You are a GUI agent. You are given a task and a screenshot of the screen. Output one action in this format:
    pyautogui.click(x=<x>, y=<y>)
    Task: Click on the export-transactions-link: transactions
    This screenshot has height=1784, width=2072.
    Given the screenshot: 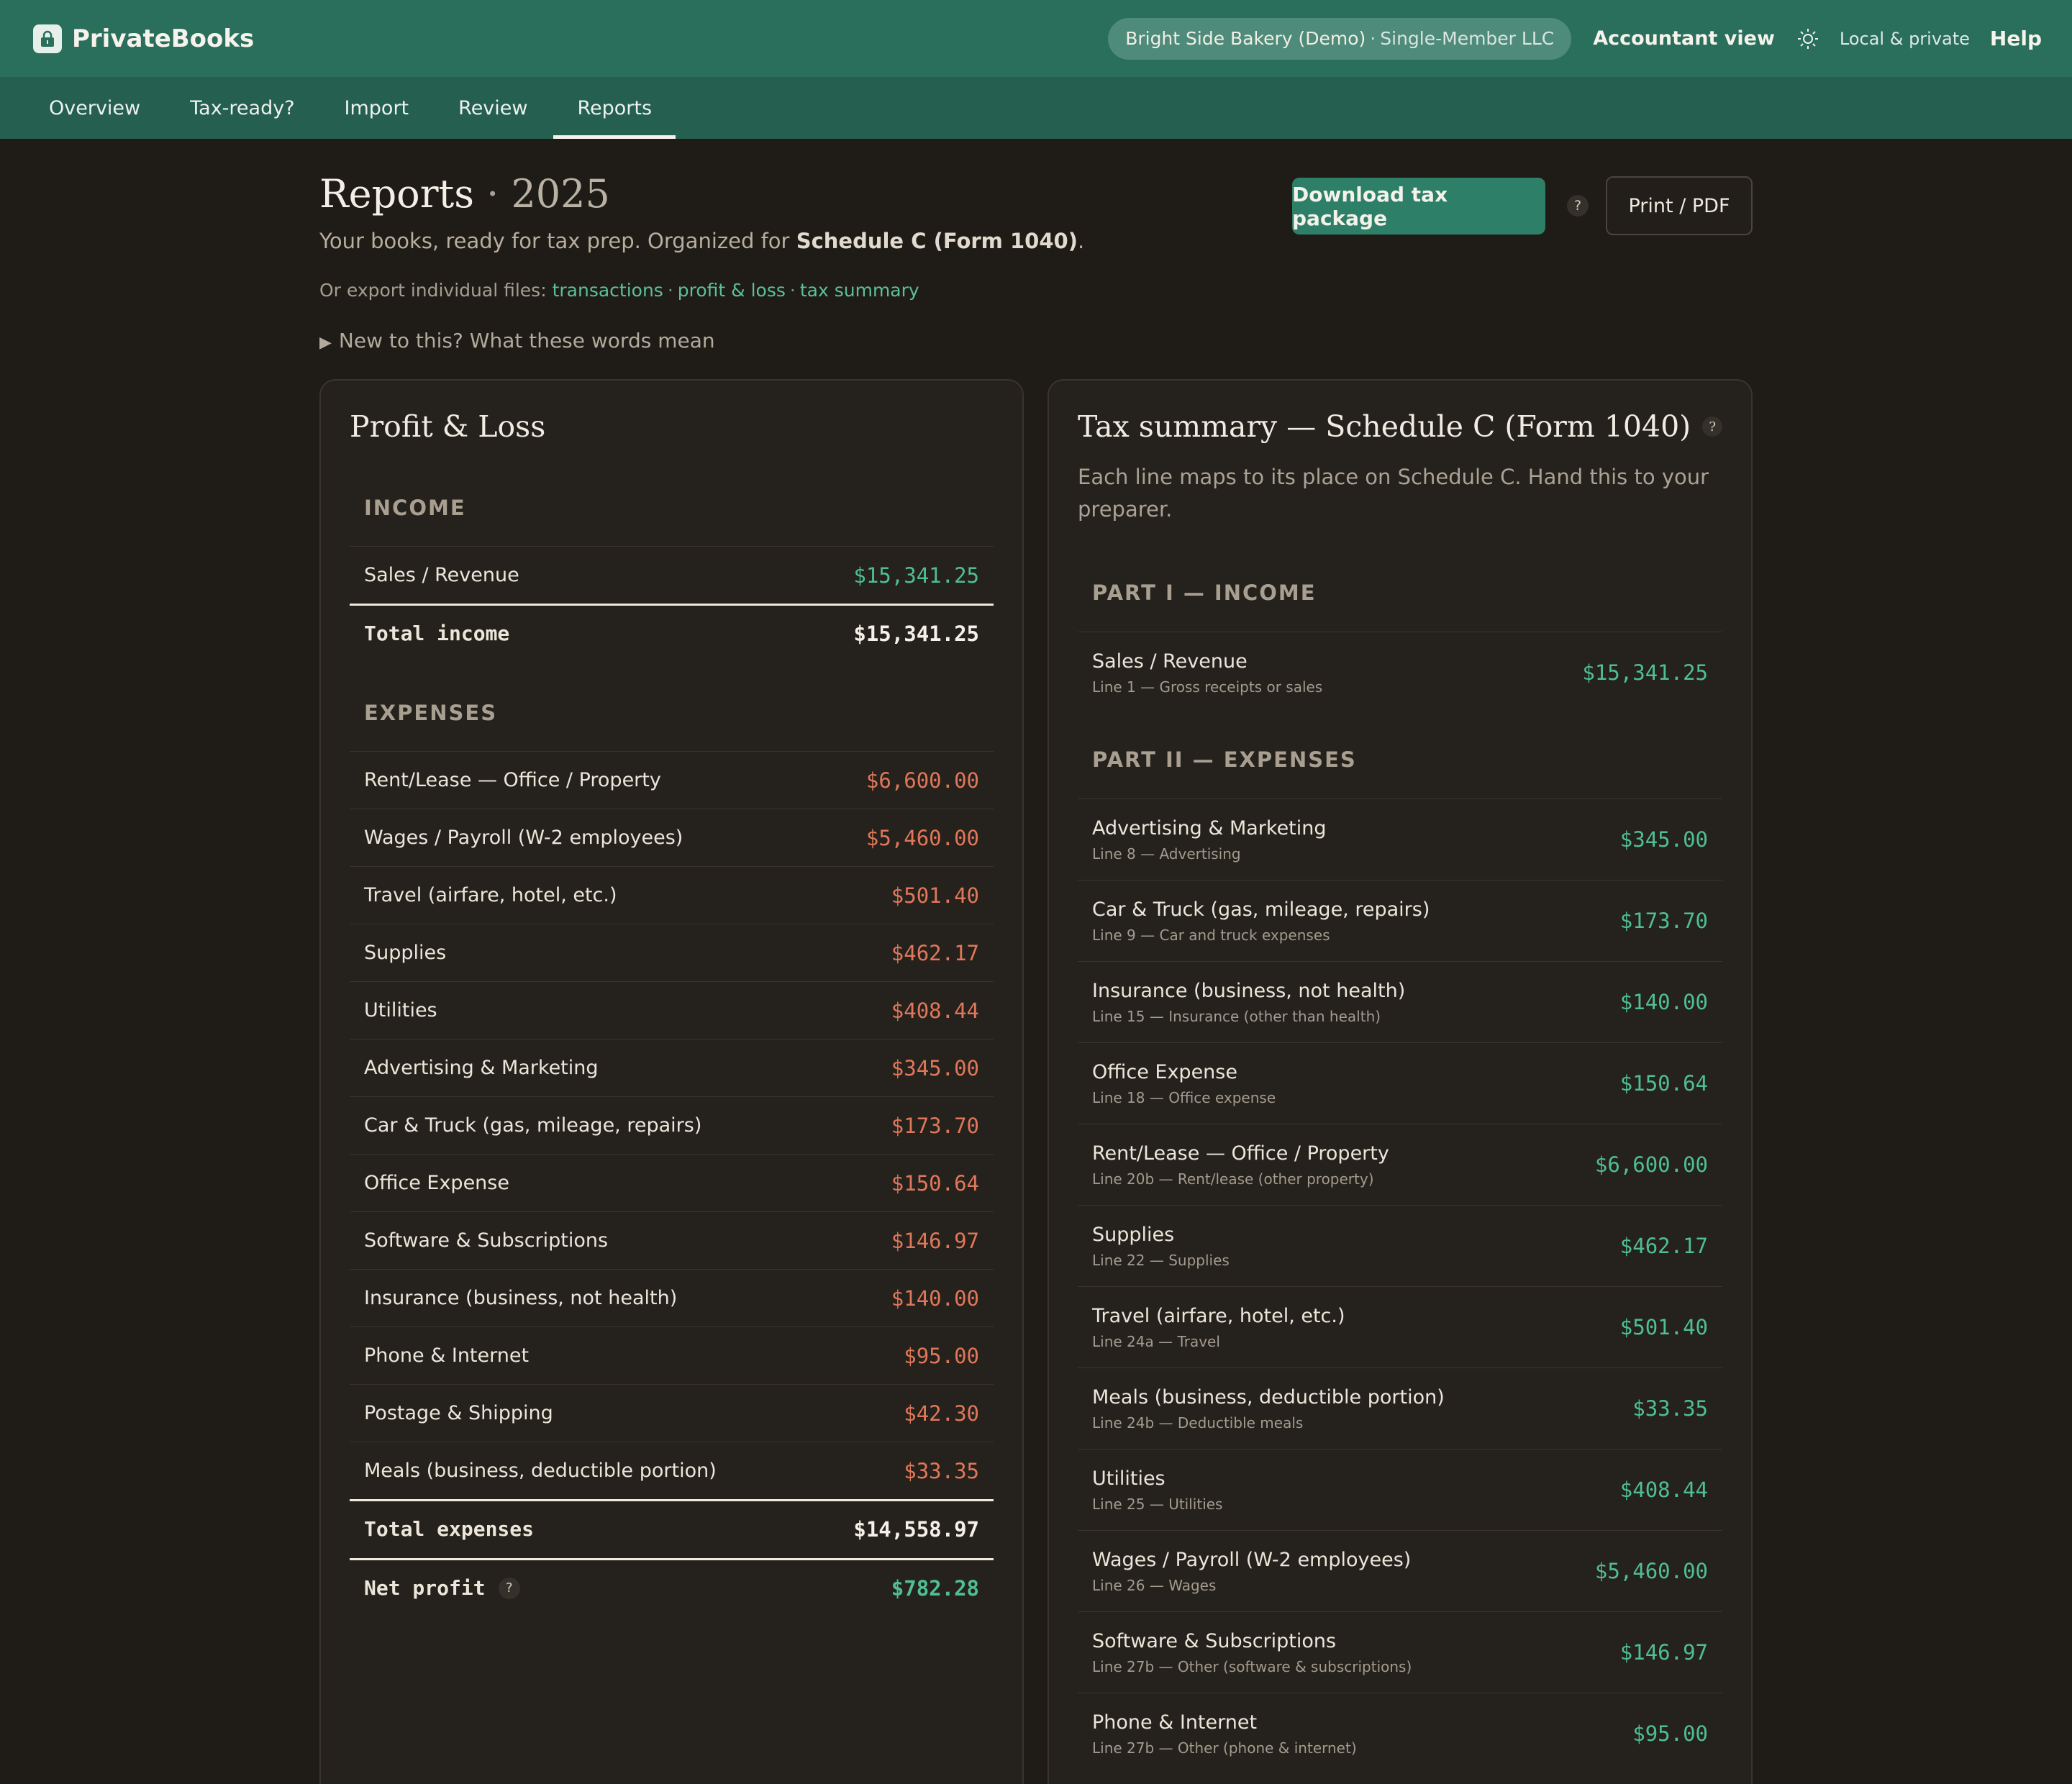 What is the action you would take?
    pyautogui.click(x=608, y=290)
    